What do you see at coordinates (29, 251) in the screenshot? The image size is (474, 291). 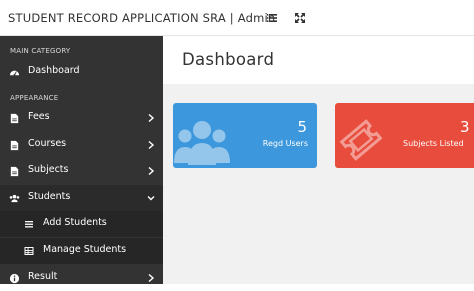 I see `table-icon` at bounding box center [29, 251].